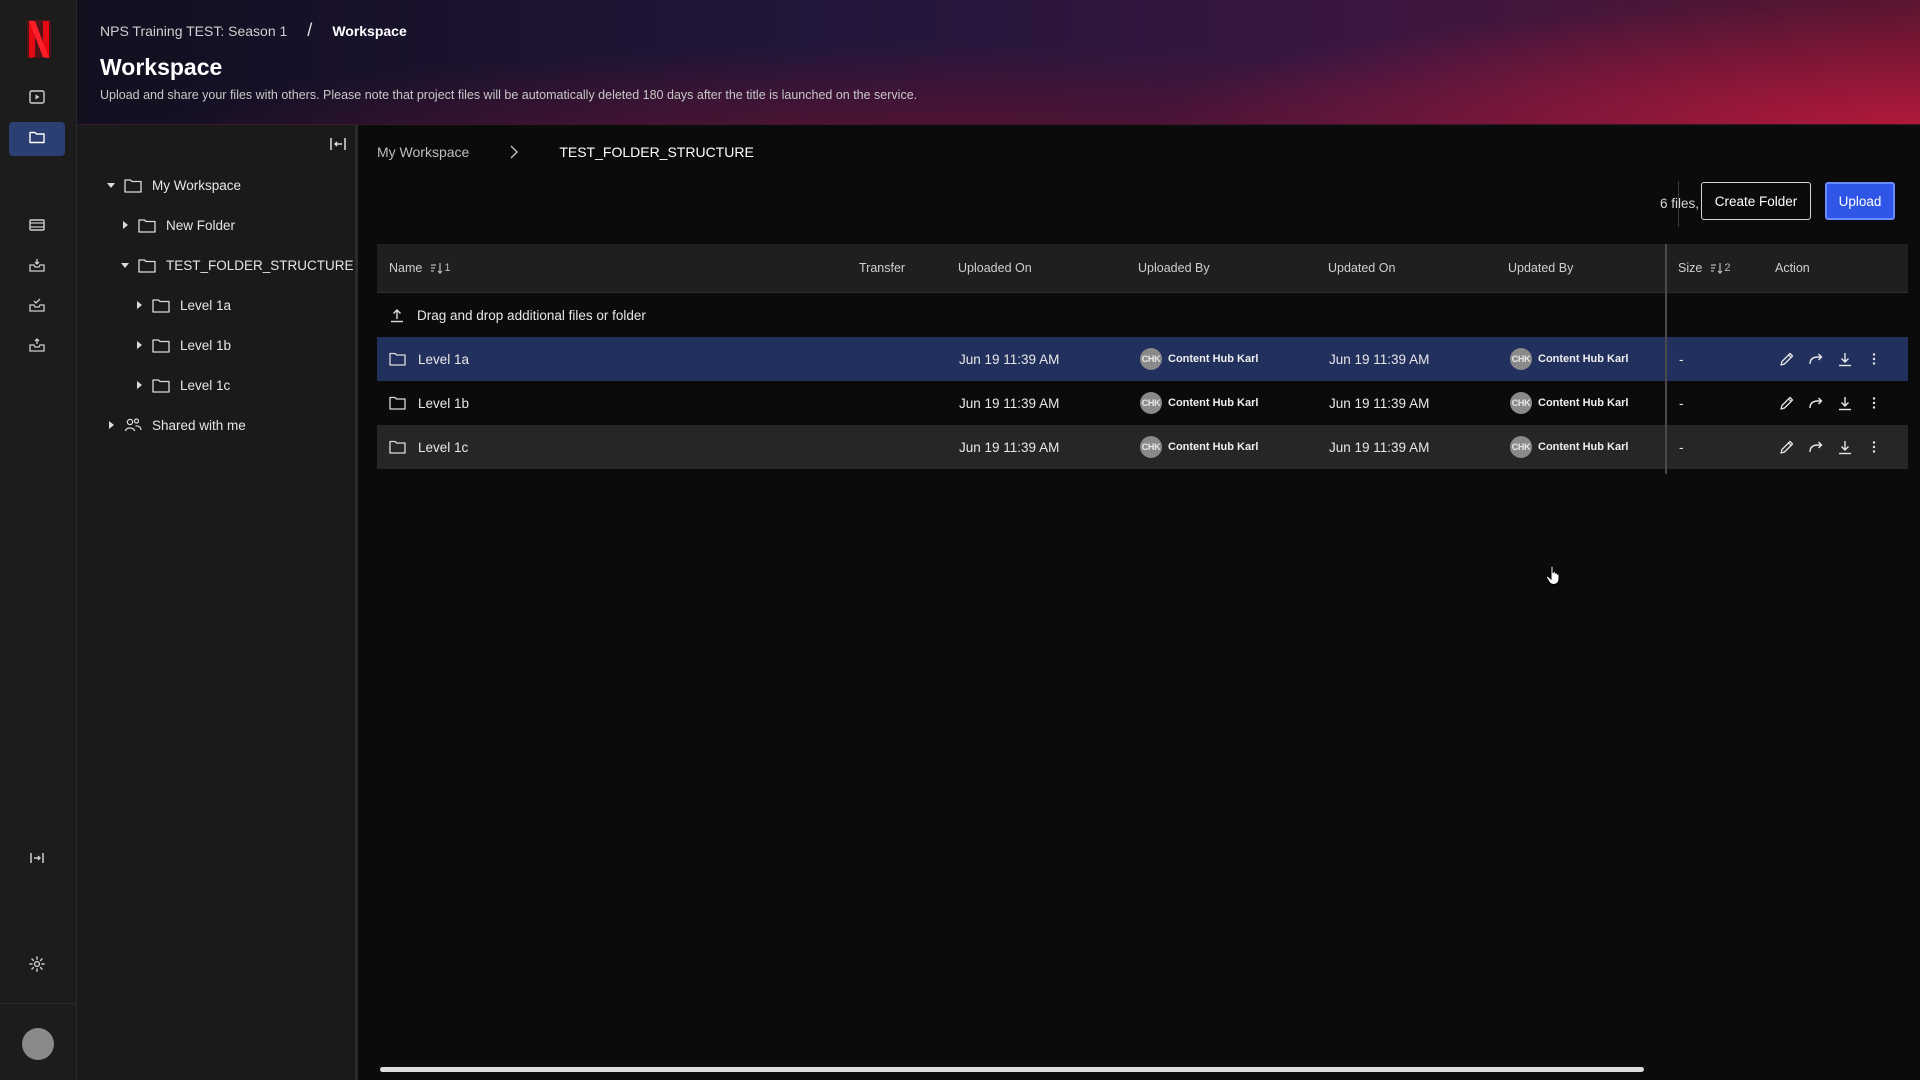  What do you see at coordinates (1540, 268) in the screenshot?
I see `column-updated-by: Updated By` at bounding box center [1540, 268].